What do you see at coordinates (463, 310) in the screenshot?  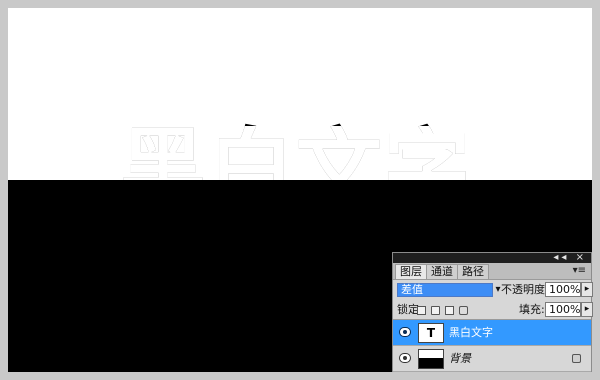 I see `lock-all-icon` at bounding box center [463, 310].